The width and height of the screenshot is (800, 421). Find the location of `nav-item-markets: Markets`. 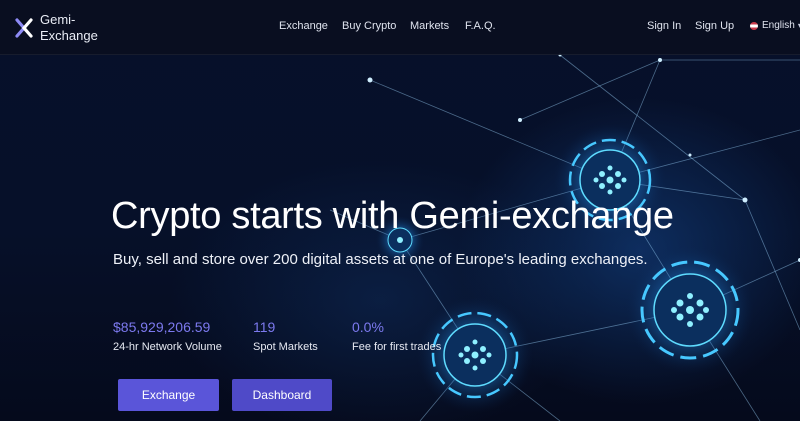

nav-item-markets: Markets is located at coordinates (429, 26).